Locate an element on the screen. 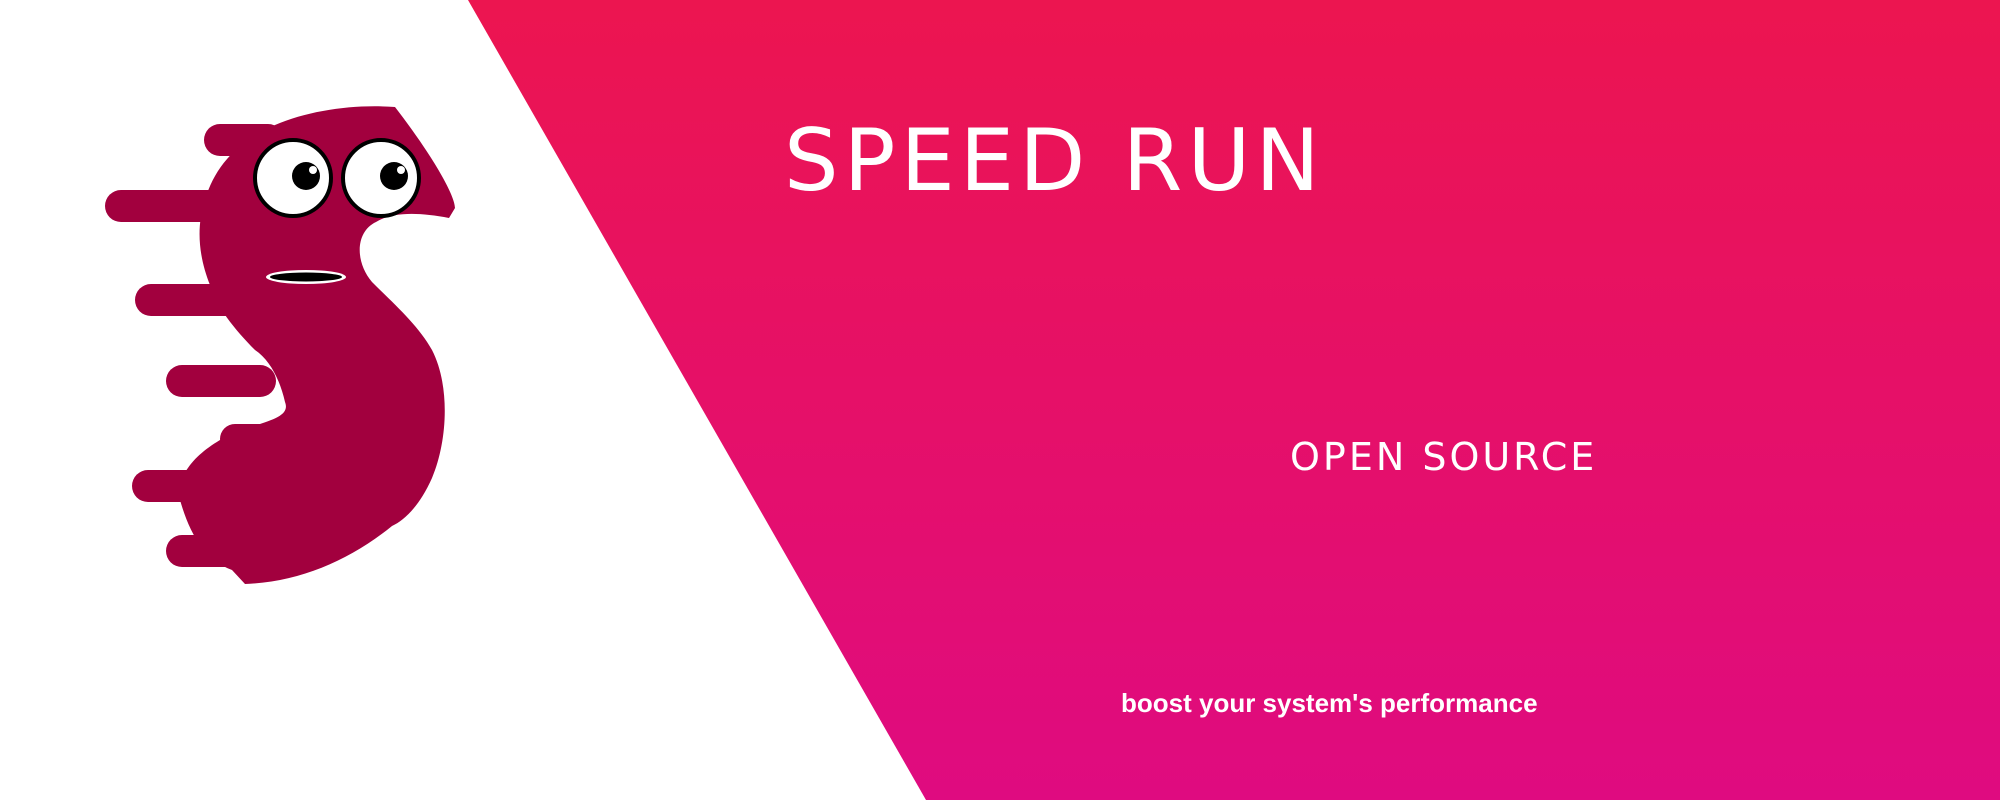 This screenshot has width=2000, height=800. mascot-mouth is located at coordinates (306, 277).